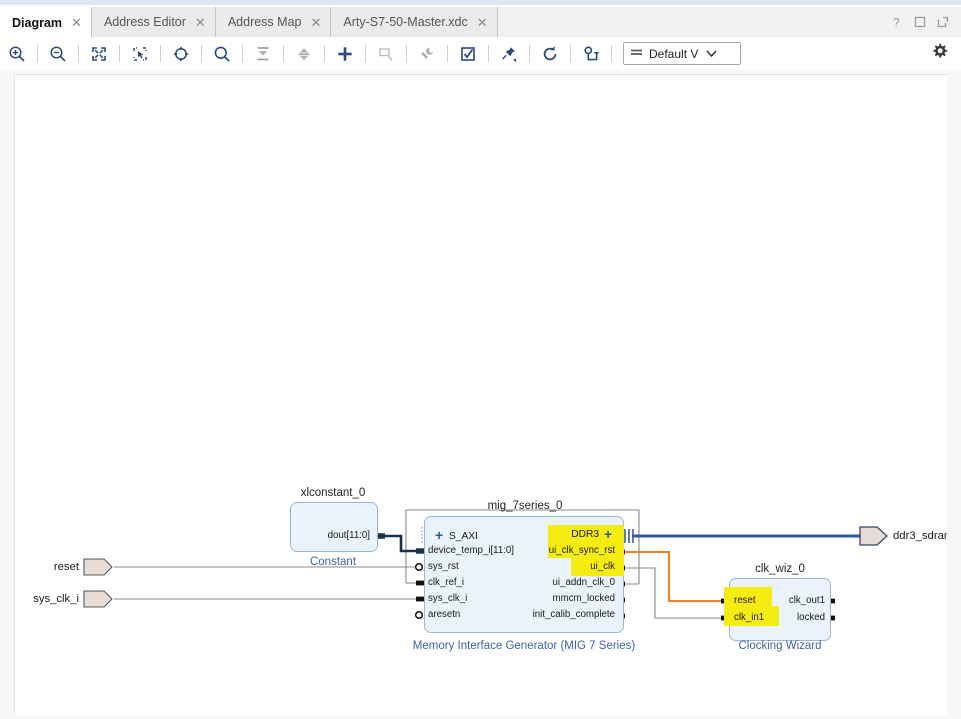  What do you see at coordinates (693, 22) in the screenshot?
I see `tab-bar-spacer` at bounding box center [693, 22].